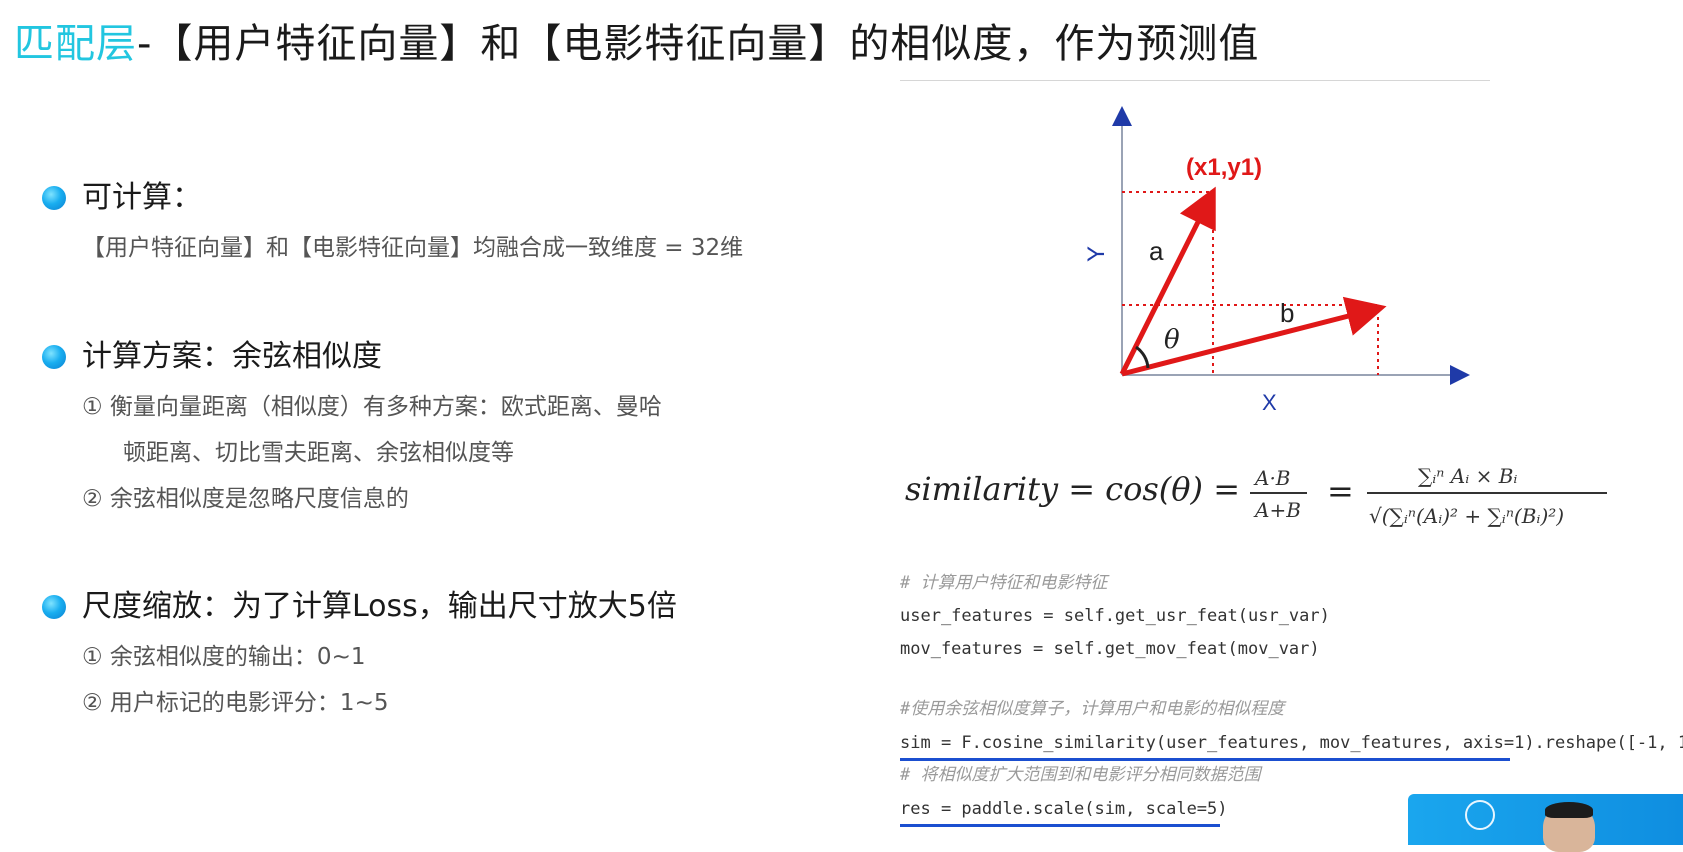 The height and width of the screenshot is (852, 1683). Describe the element at coordinates (1277, 510) in the screenshot. I see `formula-mid-denominator: A+B` at that location.